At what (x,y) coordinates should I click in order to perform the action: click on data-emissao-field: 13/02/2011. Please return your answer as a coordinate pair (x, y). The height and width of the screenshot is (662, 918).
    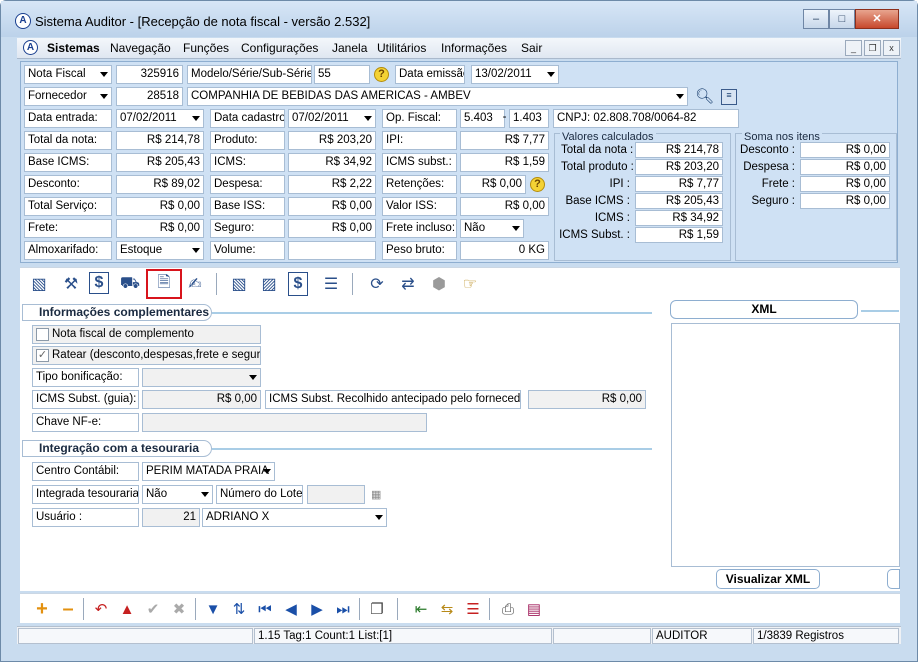
    Looking at the image, I should click on (515, 74).